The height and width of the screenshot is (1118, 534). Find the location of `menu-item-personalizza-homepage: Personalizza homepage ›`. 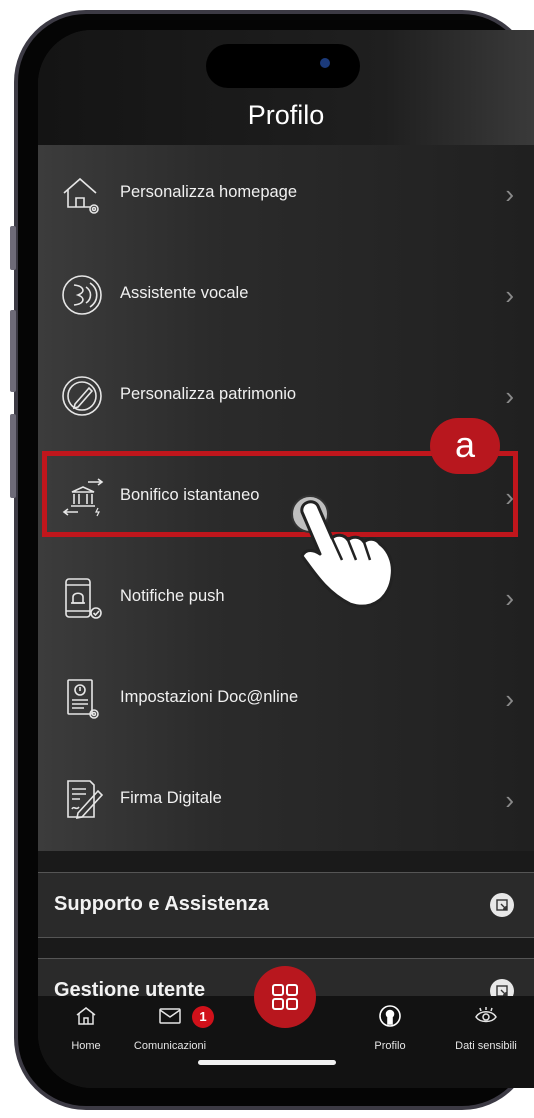

menu-item-personalizza-homepage: Personalizza homepage › is located at coordinates (286, 195).